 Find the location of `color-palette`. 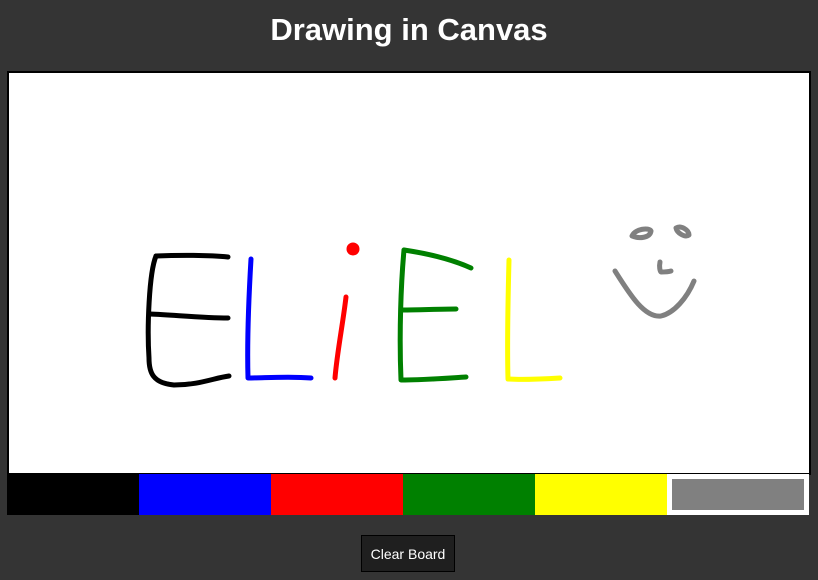

color-palette is located at coordinates (408, 494).